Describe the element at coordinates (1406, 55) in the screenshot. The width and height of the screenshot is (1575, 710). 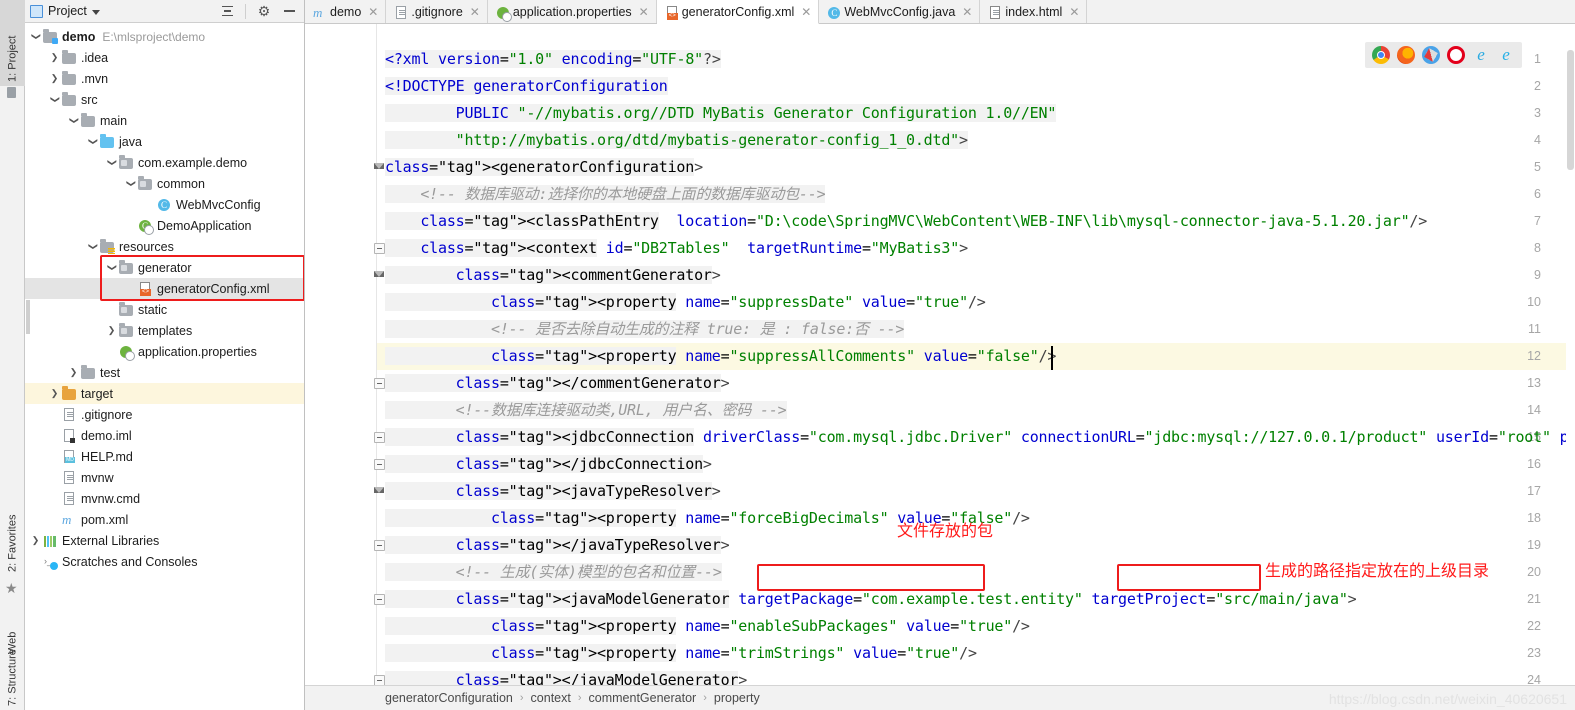
I see `firefox-icon` at that location.